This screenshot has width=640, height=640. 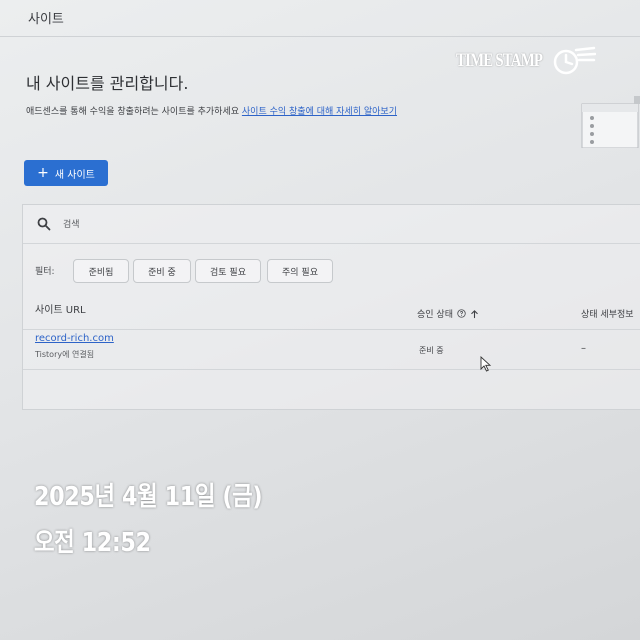 I want to click on overlay-date: 2025년 4월 11일 (금), so click(x=148, y=497).